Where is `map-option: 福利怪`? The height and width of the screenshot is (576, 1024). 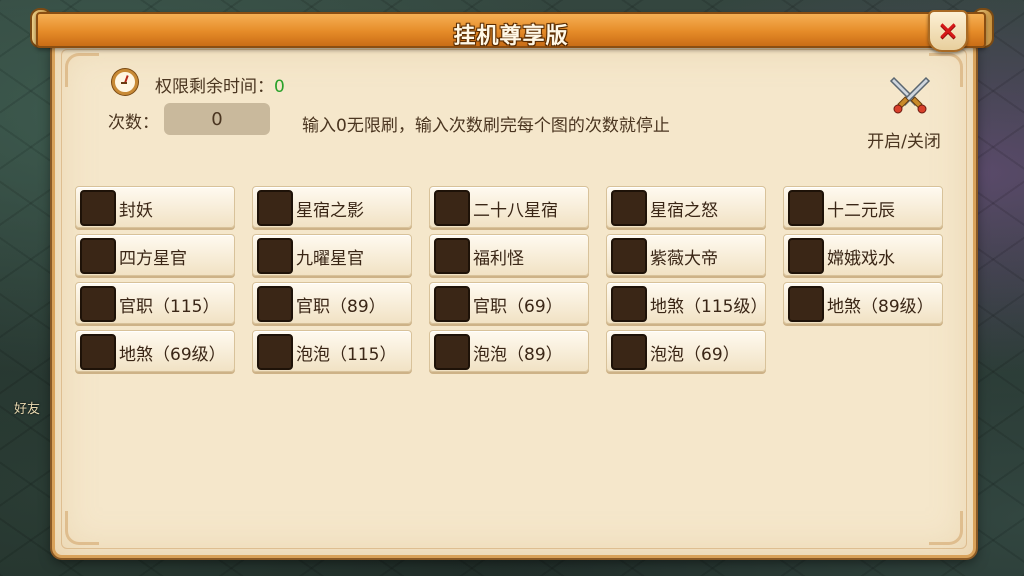 map-option: 福利怪 is located at coordinates (509, 255).